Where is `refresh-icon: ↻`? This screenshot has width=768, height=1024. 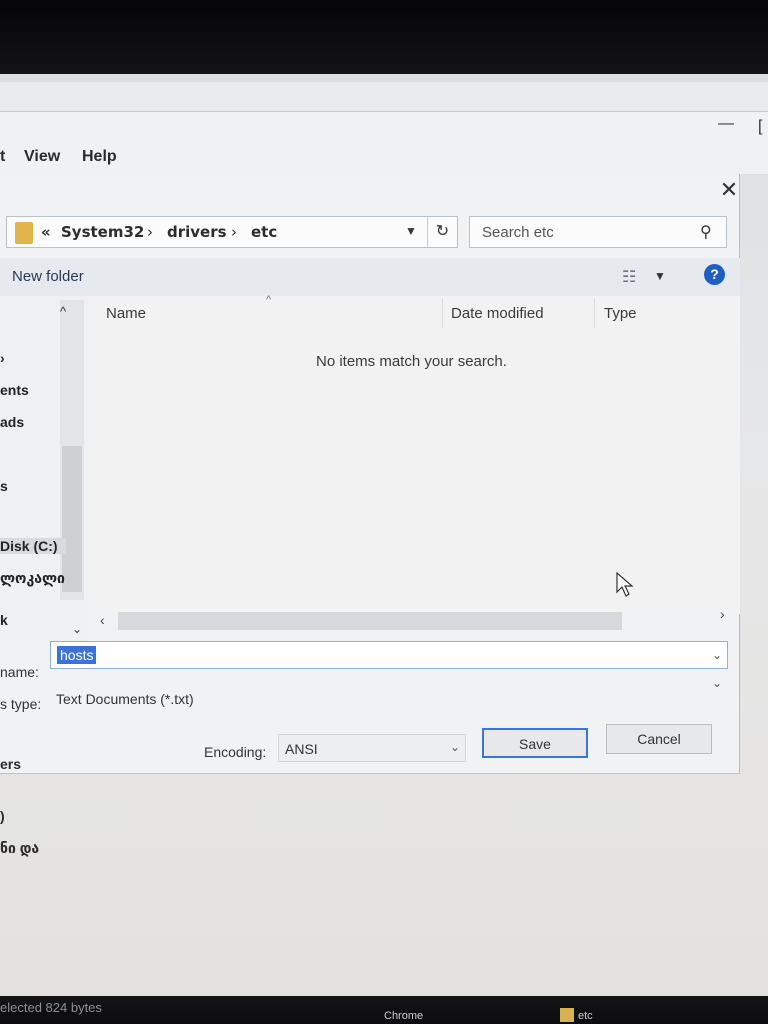
refresh-icon: ↻ is located at coordinates (442, 232).